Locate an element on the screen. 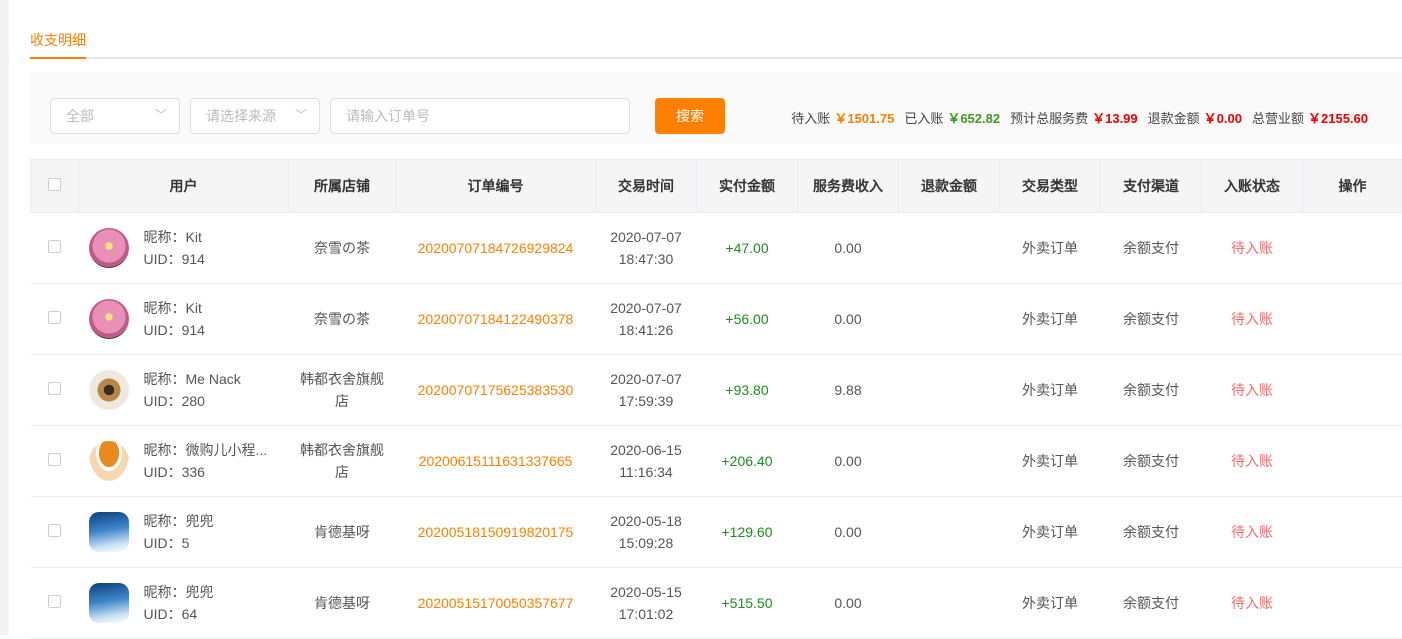  store-name: 肯德基呀 is located at coordinates (342, 532).